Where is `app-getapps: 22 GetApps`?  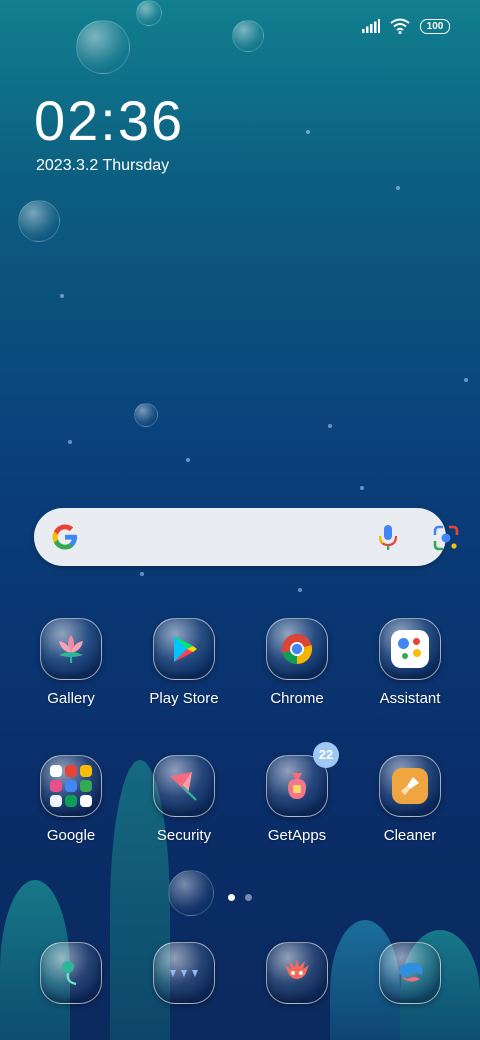 app-getapps: 22 GetApps is located at coordinates (297, 793).